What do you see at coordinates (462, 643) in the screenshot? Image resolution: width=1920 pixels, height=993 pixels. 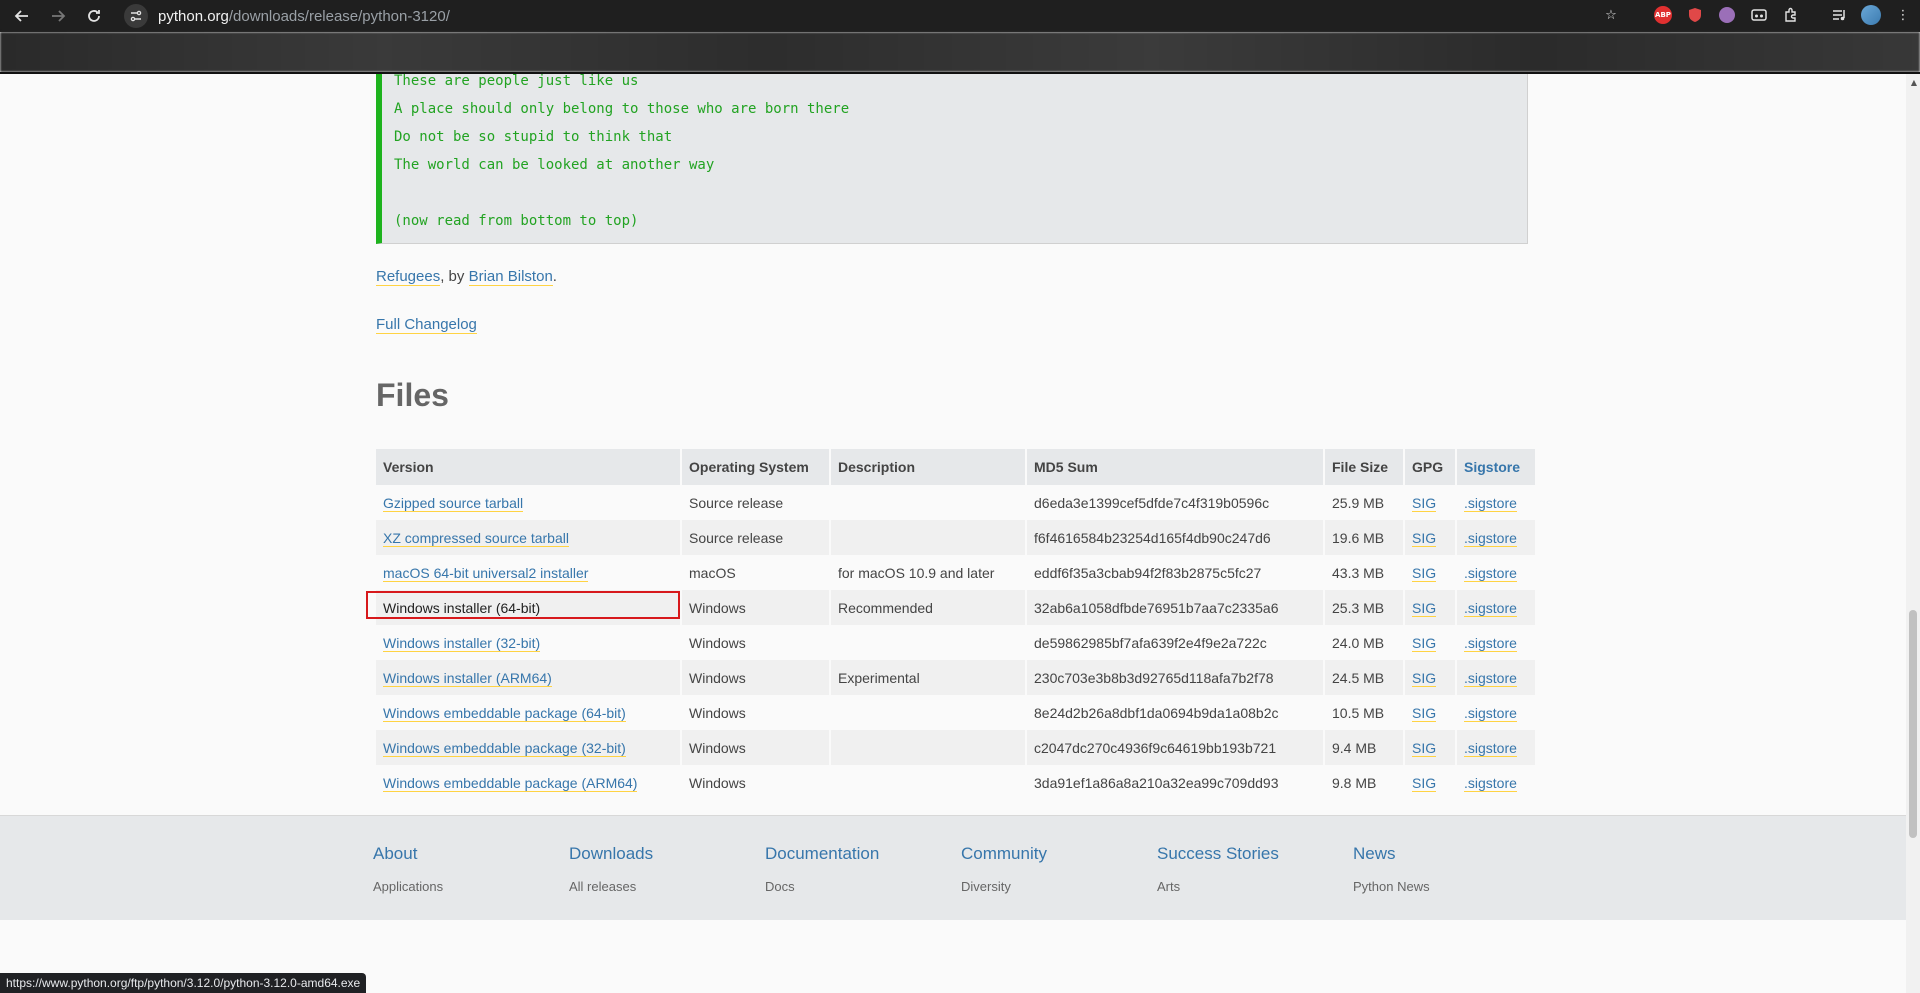 I see `download-link: Windows installer (32-bit)` at bounding box center [462, 643].